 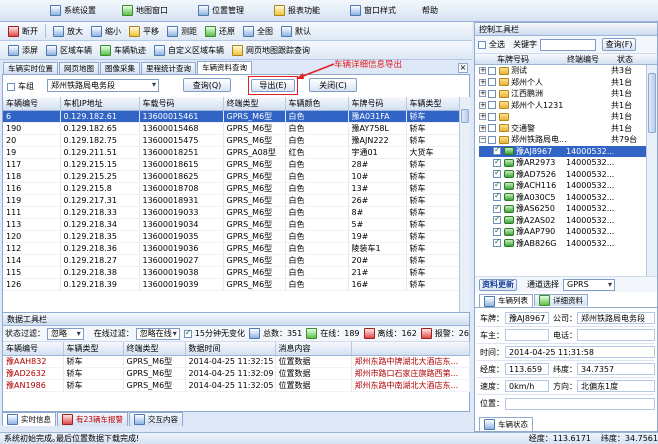 What do you see at coordinates (619, 44) in the screenshot?
I see `search-button: 查询(F)` at bounding box center [619, 44].